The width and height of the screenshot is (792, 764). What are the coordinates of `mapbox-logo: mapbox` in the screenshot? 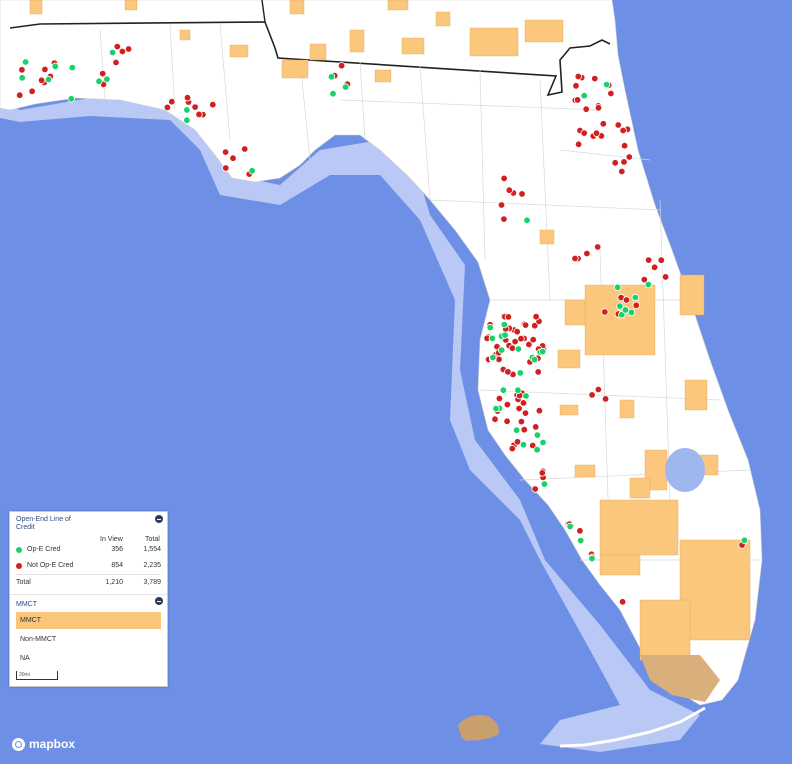 It's located at (43, 744).